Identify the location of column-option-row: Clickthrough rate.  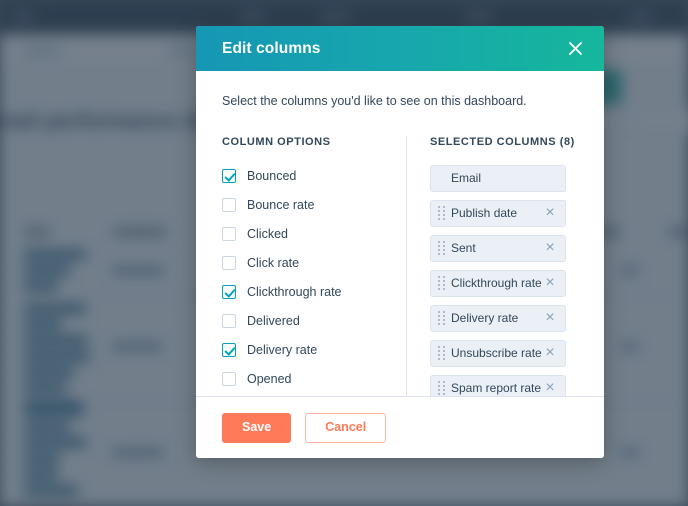
(304, 292).